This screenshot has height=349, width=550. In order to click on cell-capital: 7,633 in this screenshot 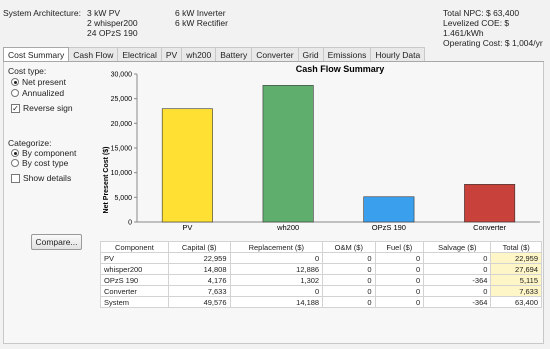, I will do `click(199, 291)`.